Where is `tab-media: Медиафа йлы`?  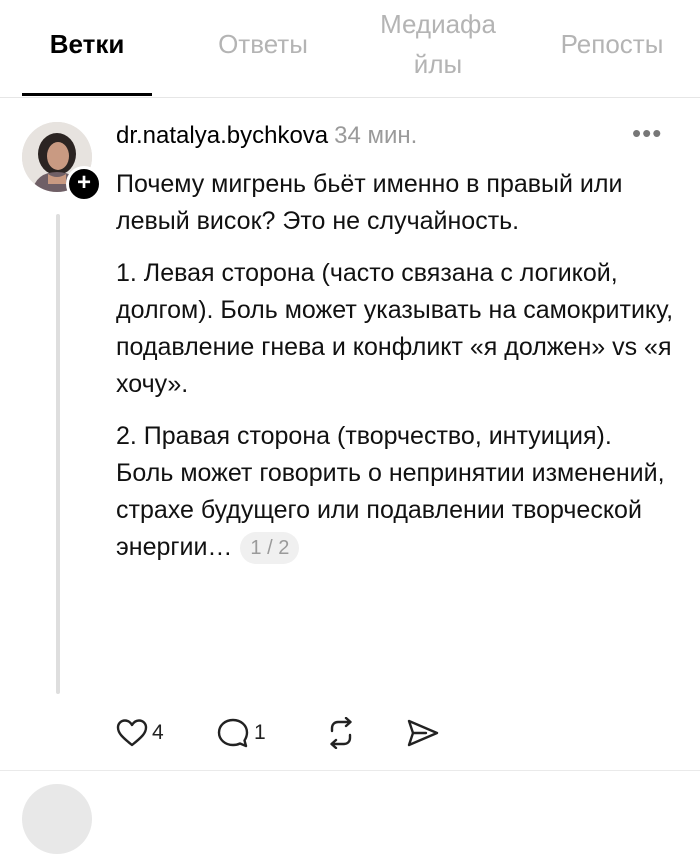 tab-media: Медиафа йлы is located at coordinates (438, 44).